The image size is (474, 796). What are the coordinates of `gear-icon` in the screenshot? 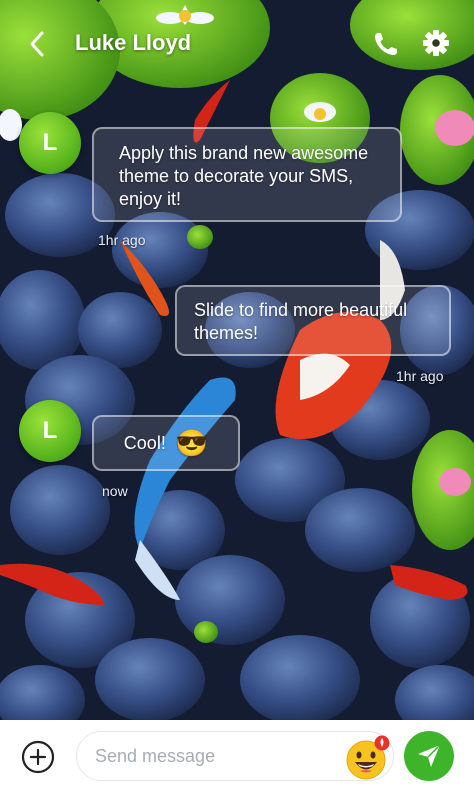 It's located at (436, 43).